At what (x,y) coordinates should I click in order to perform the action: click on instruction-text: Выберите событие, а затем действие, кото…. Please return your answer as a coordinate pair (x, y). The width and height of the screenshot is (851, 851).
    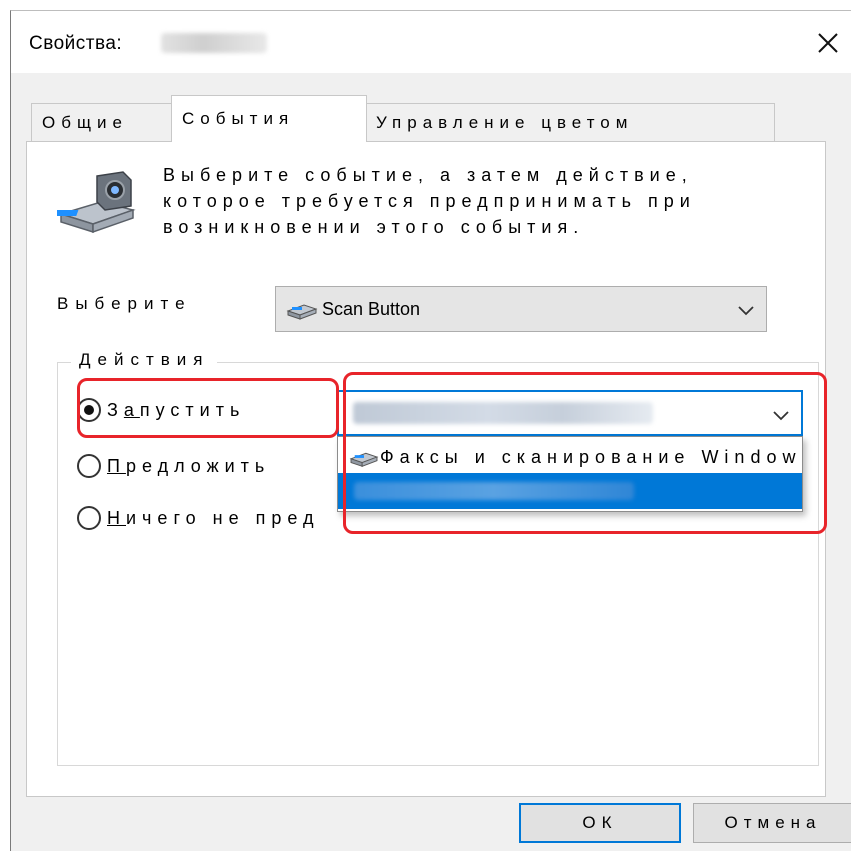
    Looking at the image, I should click on (429, 201).